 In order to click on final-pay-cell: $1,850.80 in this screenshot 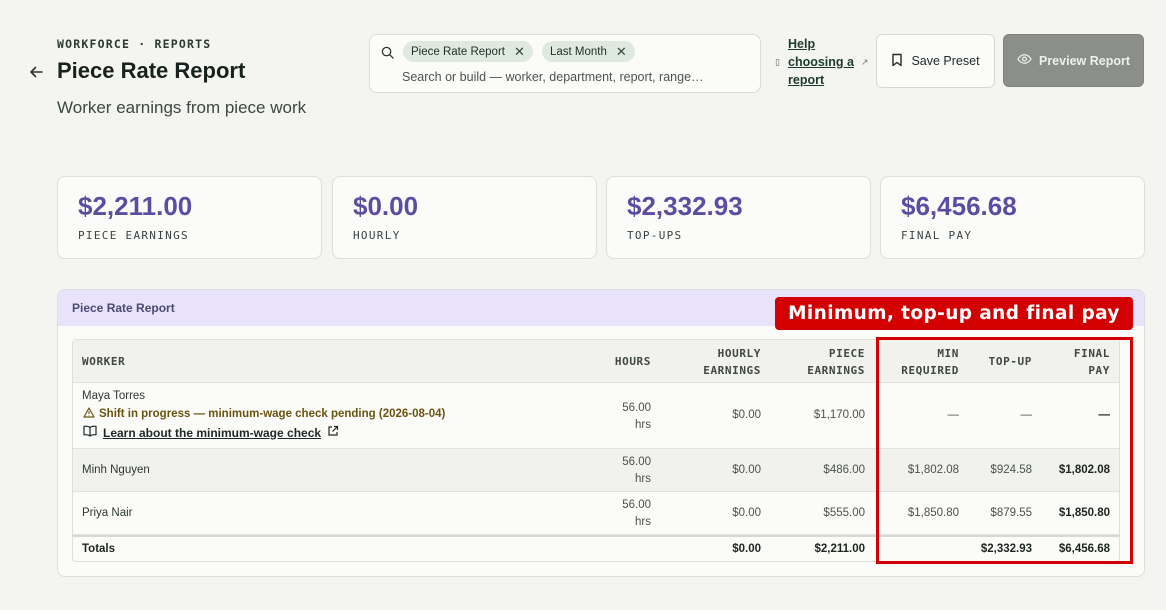, I will do `click(1084, 513)`.